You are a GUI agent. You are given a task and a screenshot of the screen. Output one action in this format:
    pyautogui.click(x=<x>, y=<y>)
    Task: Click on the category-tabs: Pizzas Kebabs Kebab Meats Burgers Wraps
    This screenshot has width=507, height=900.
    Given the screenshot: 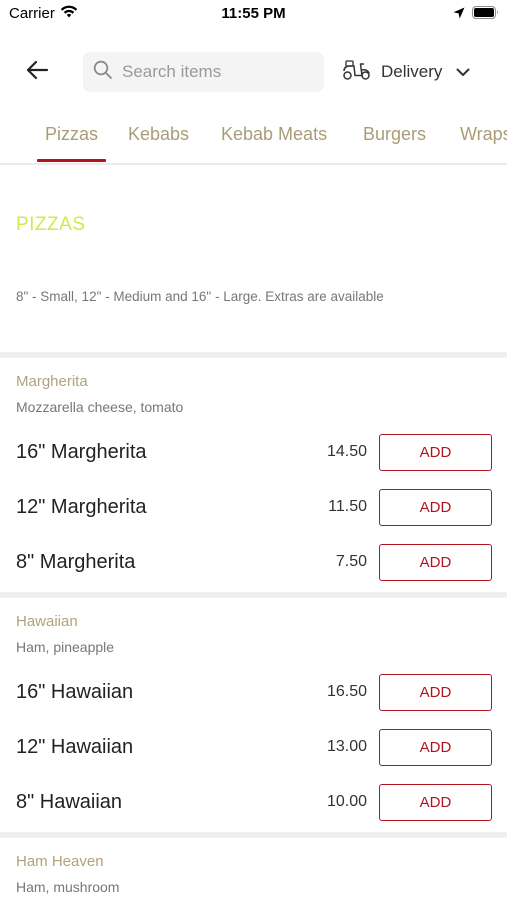 What is the action you would take?
    pyautogui.click(x=253, y=138)
    